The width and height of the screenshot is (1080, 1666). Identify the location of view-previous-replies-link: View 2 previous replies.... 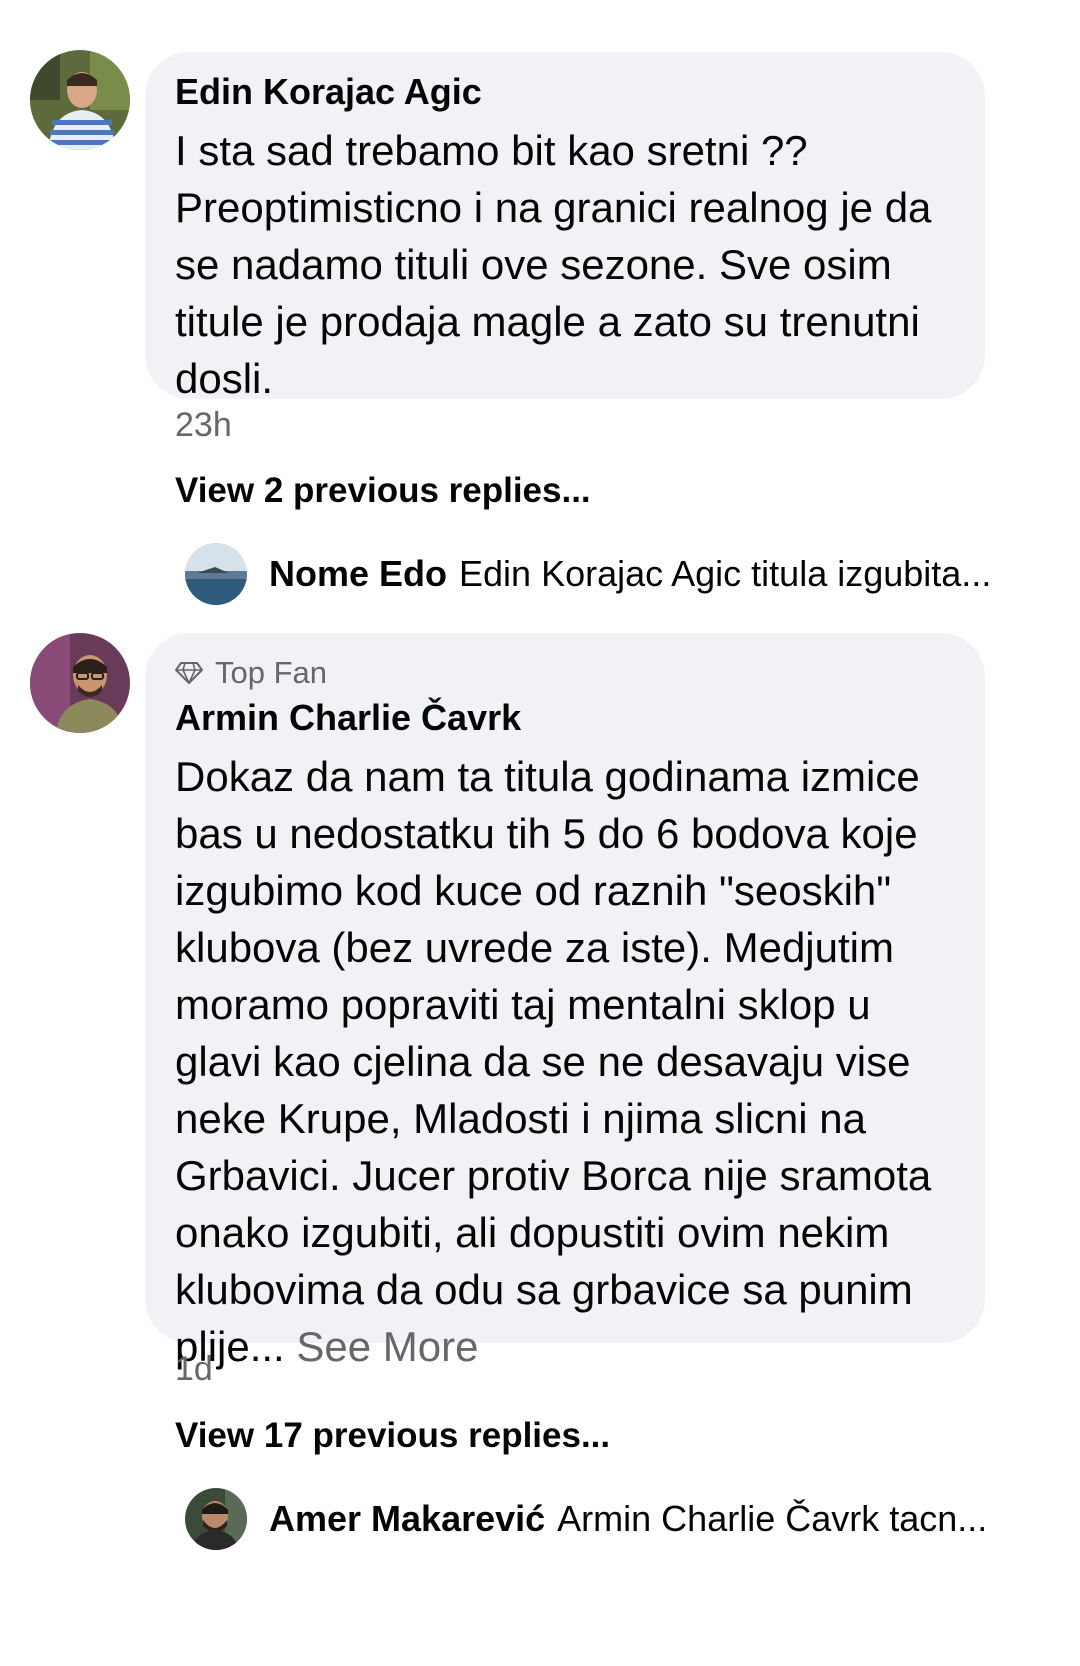
(383, 491).